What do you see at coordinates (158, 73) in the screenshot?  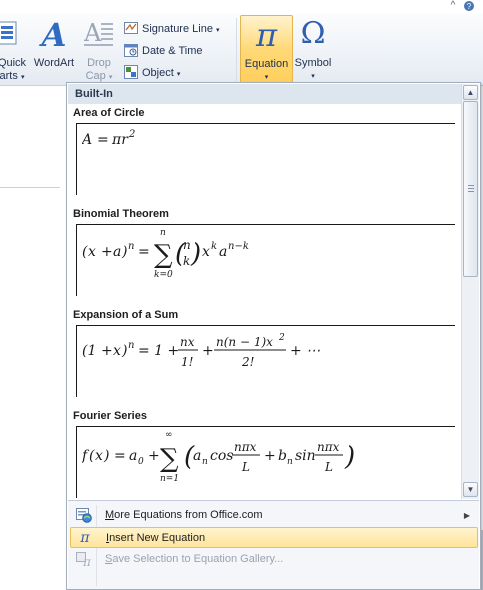 I see `object-label: Object` at bounding box center [158, 73].